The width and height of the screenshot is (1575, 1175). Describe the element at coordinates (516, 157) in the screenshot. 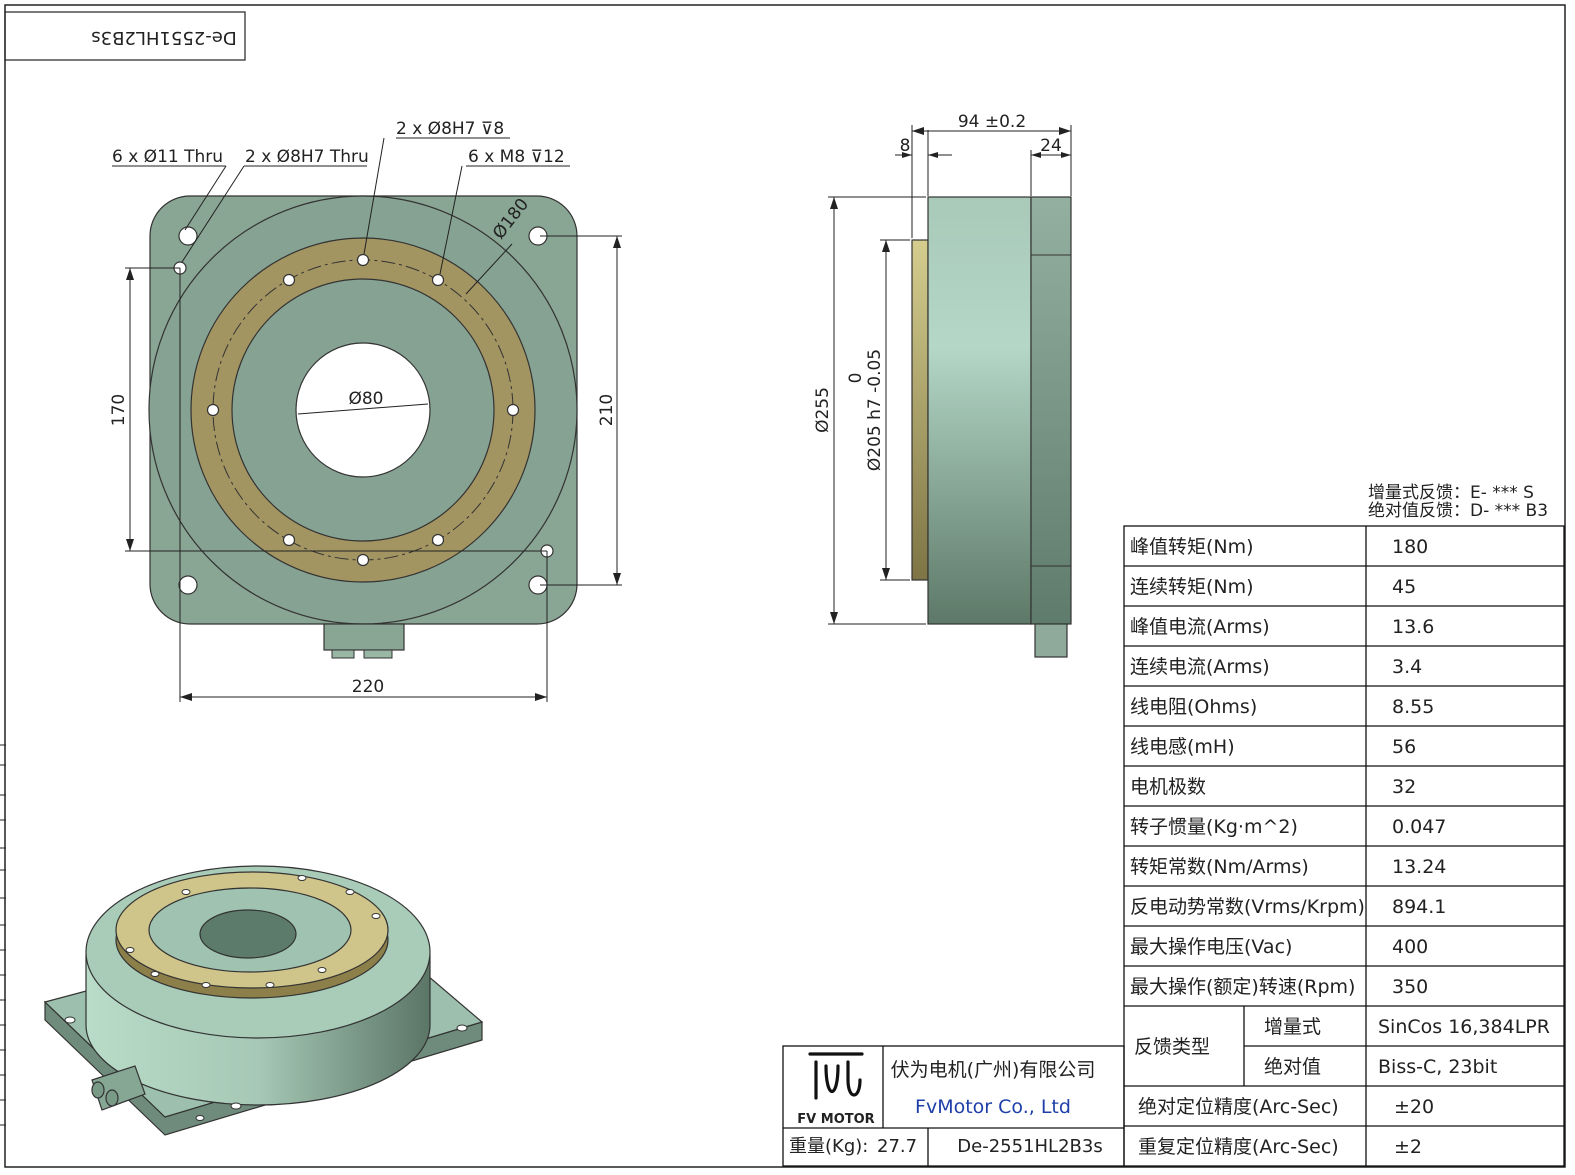

I see `callout-threads: 6 x M8 ⊽12` at that location.